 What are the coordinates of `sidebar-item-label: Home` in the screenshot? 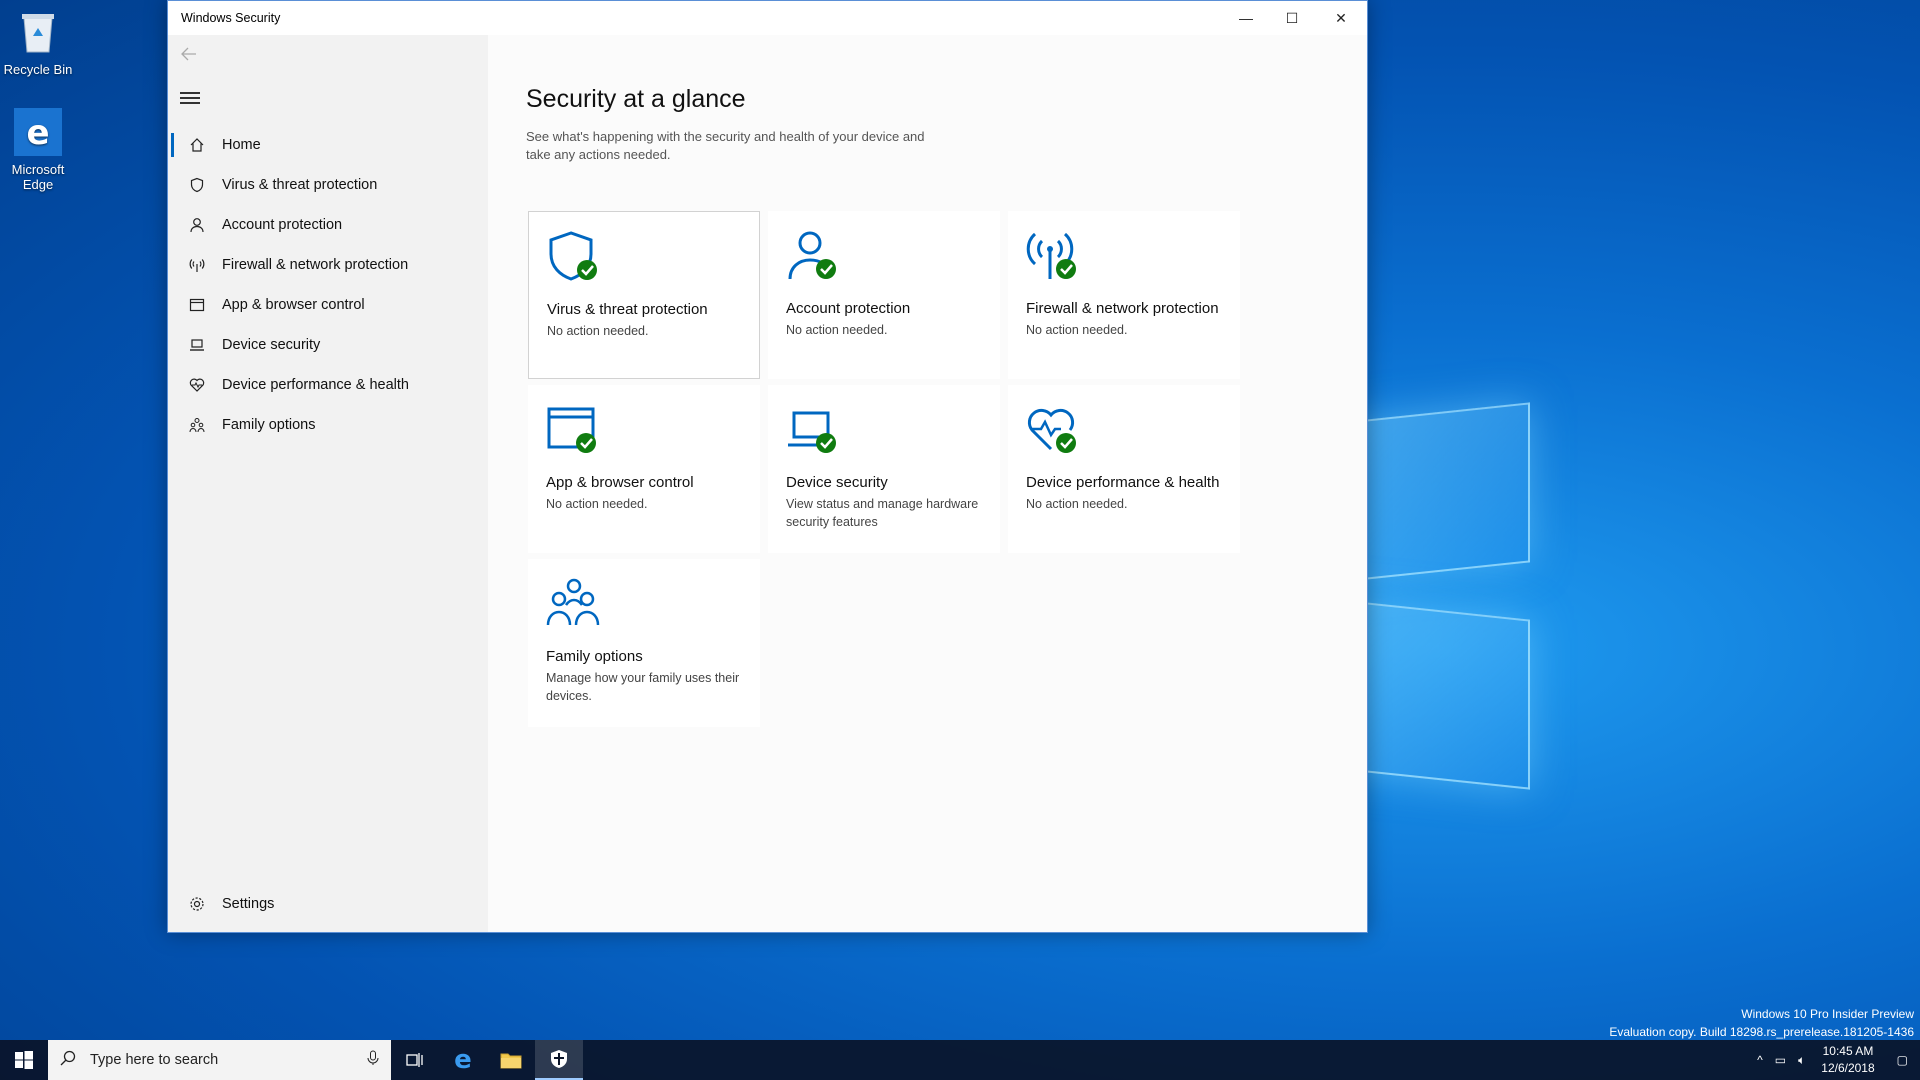 It's located at (241, 145).